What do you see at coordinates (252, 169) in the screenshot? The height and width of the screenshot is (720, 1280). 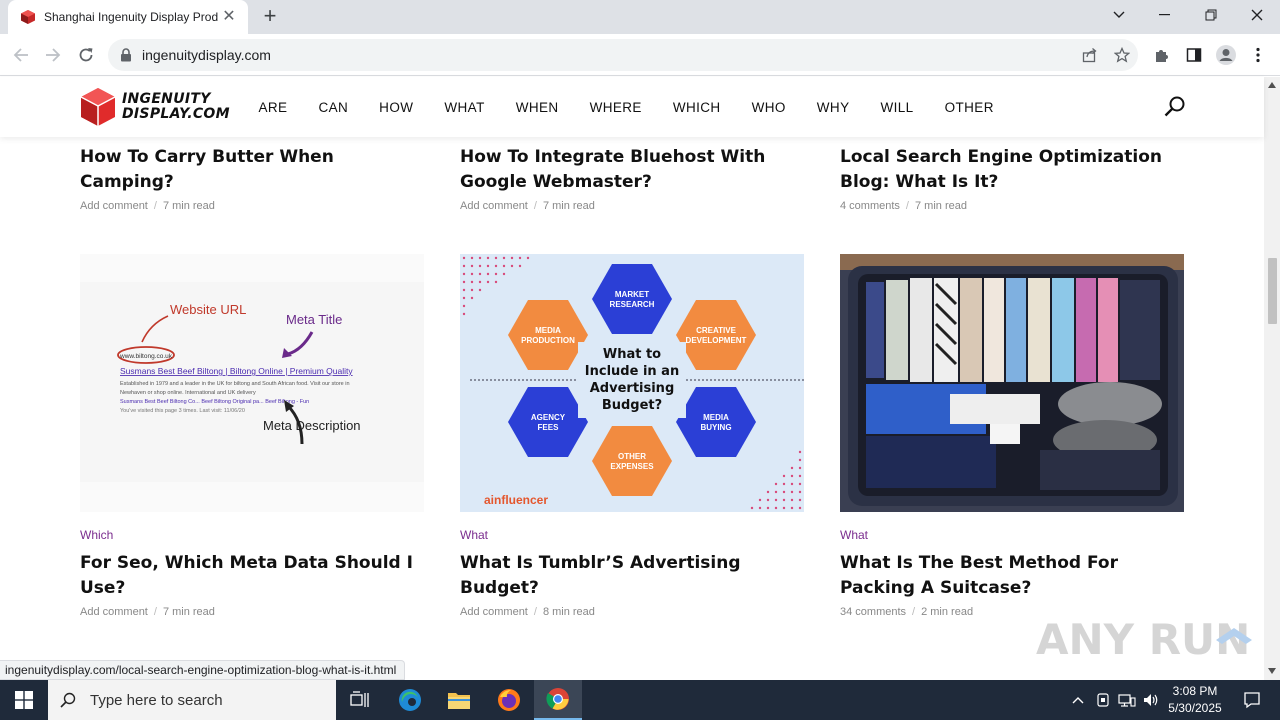 I see `post-title: How To Carry Butter When Camping?` at bounding box center [252, 169].